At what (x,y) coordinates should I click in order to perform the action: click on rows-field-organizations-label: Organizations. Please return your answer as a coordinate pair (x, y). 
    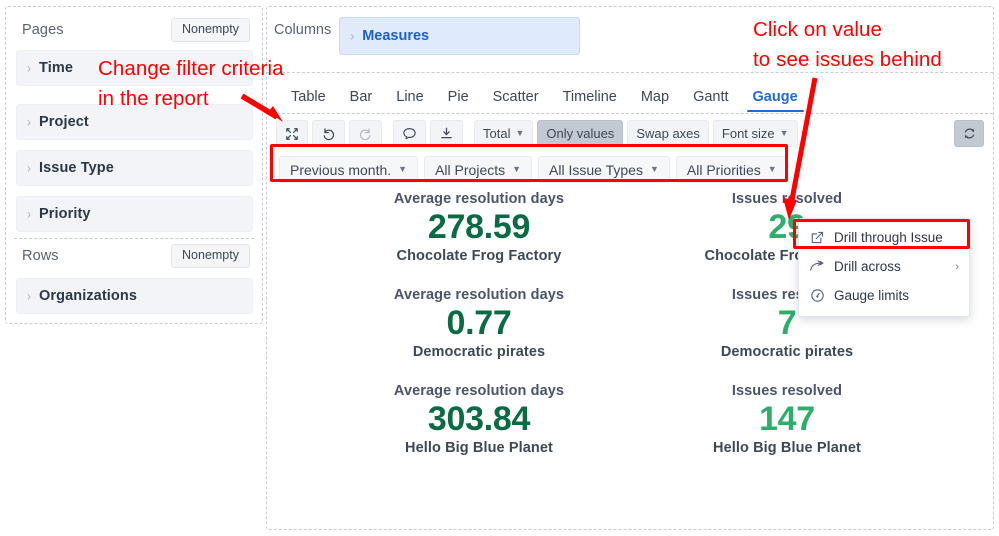
    Looking at the image, I should click on (88, 296).